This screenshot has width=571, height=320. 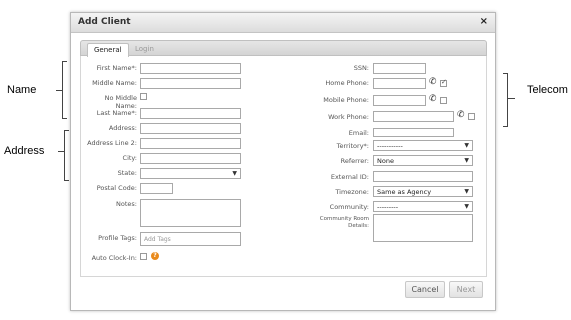 I want to click on territory-label: Territory*:, so click(x=352, y=146).